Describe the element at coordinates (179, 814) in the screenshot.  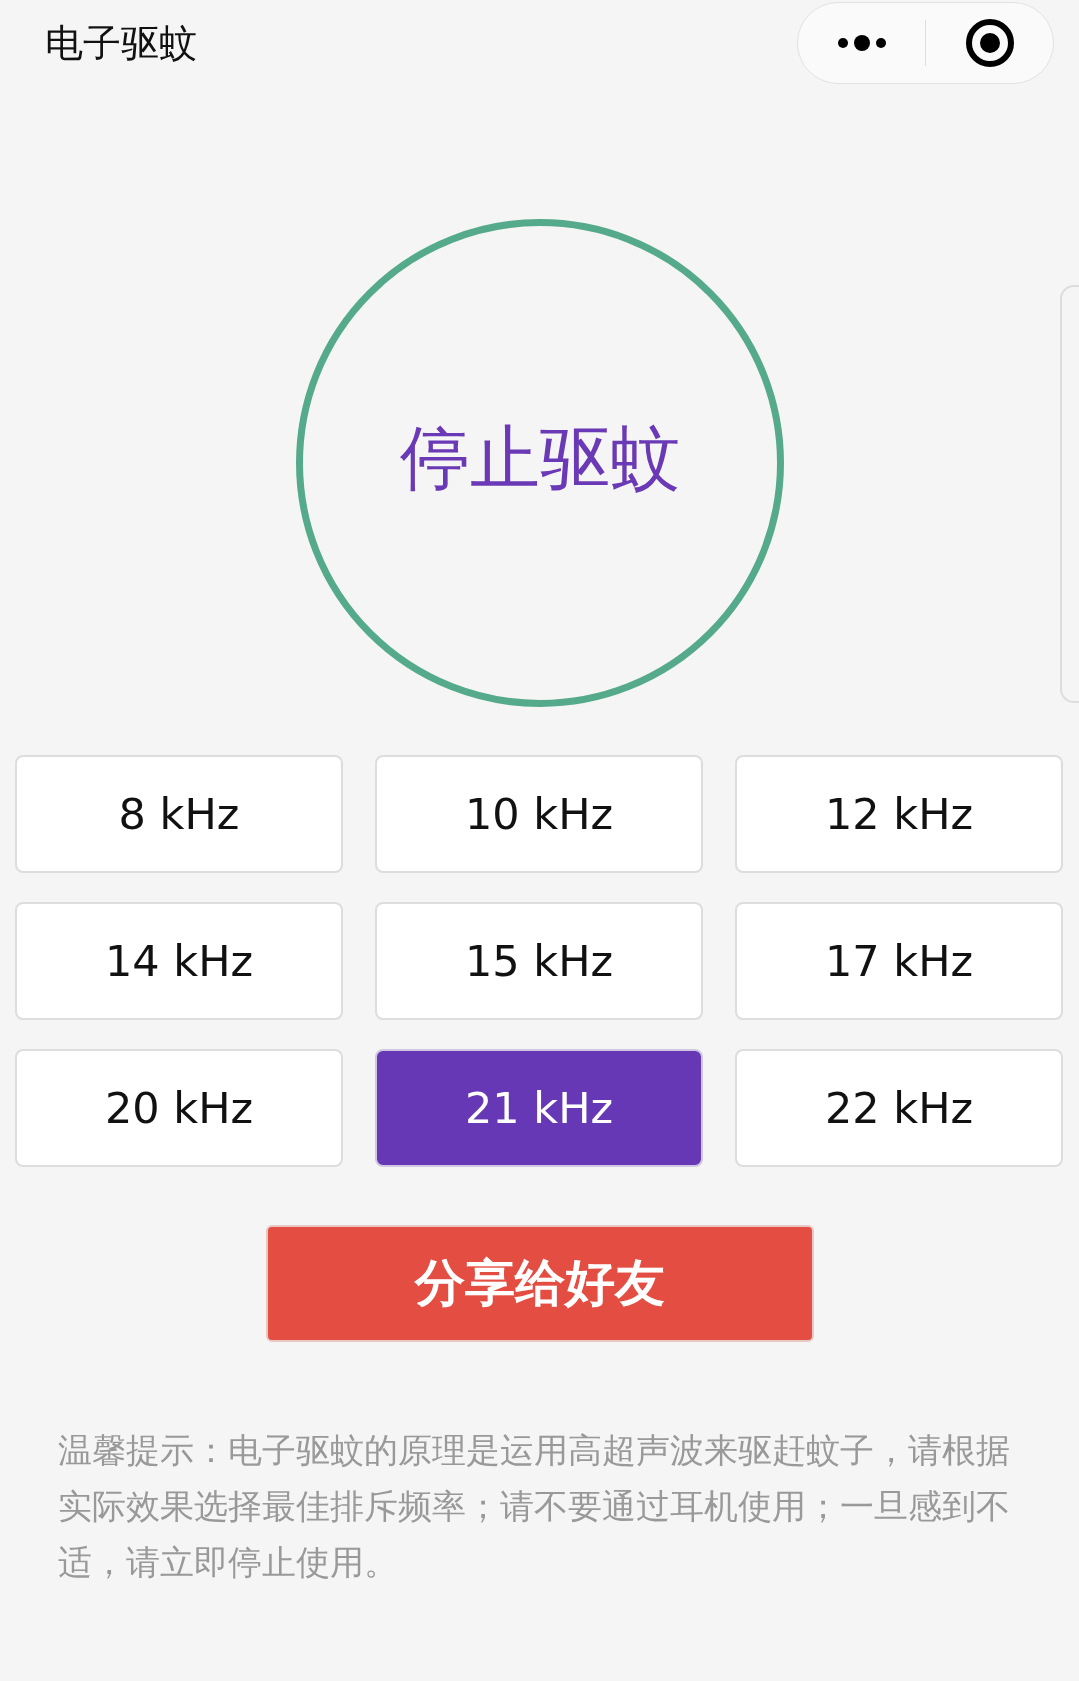
I see `frequency-button: 8 kHz` at that location.